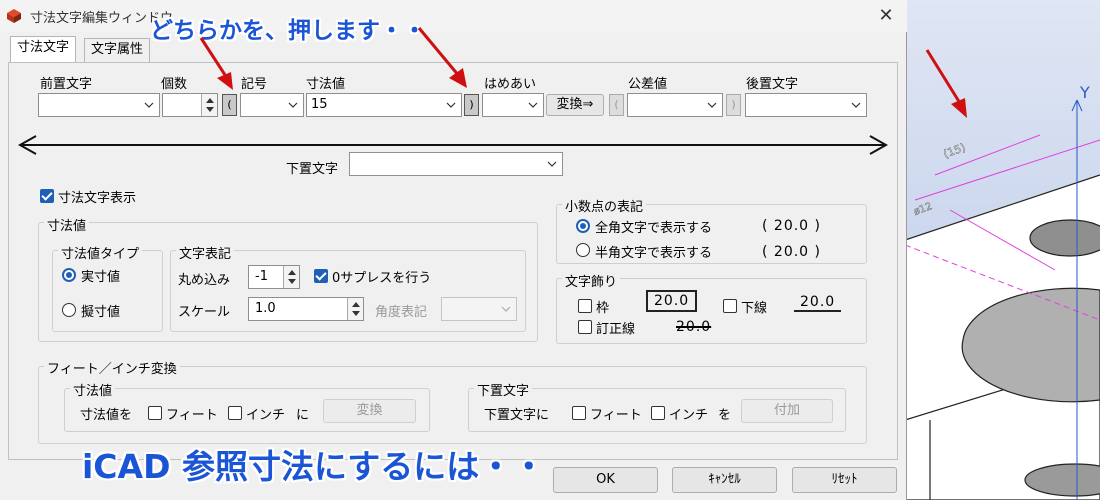 The image size is (1100, 500). What do you see at coordinates (265, 308) in the screenshot?
I see `scale-value: 1.0` at bounding box center [265, 308].